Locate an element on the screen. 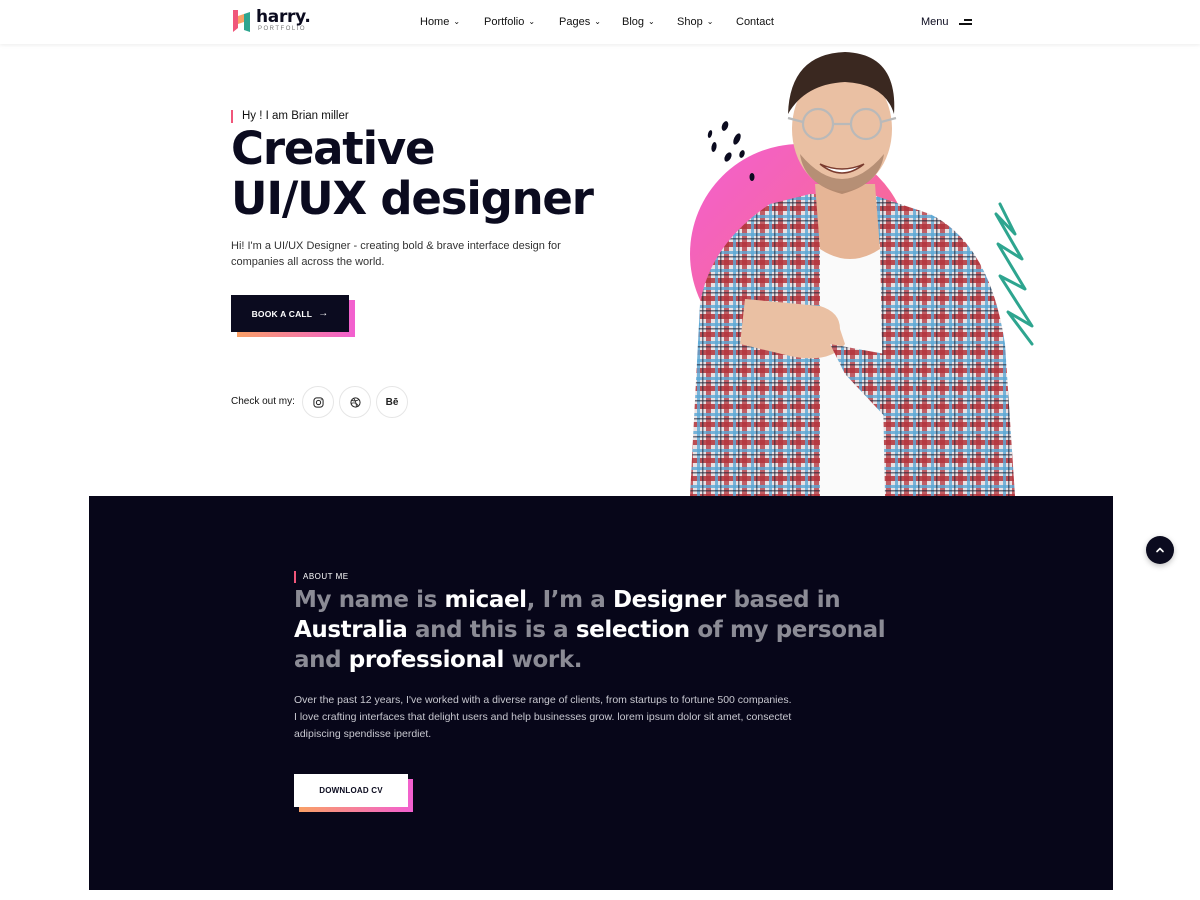 This screenshot has width=1200, height=900. download-cv-button: DOWNLOAD CV is located at coordinates (353, 793).